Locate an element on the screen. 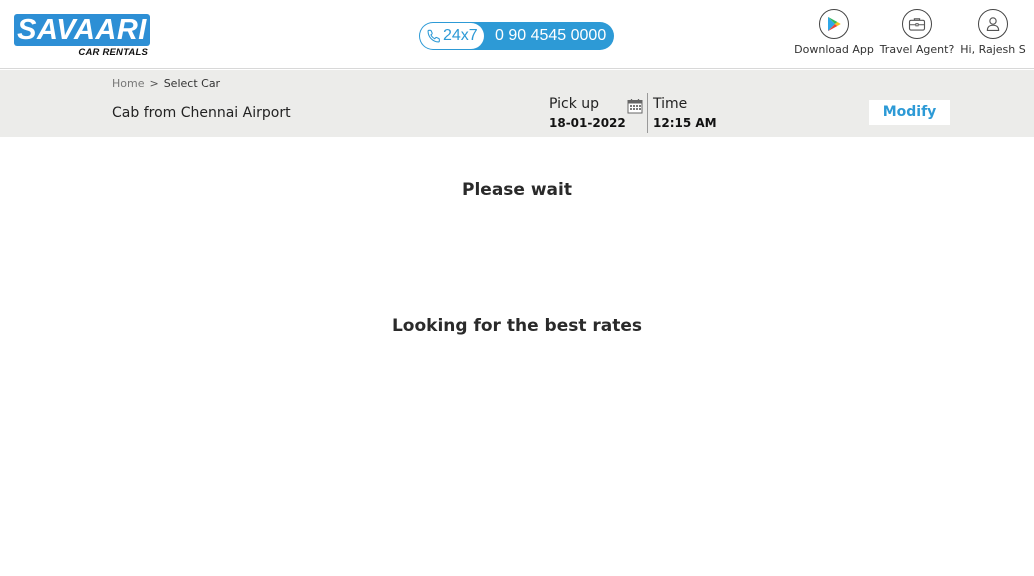 This screenshot has height=576, width=1034. pickup-date: 18-01-2022 is located at coordinates (587, 123).